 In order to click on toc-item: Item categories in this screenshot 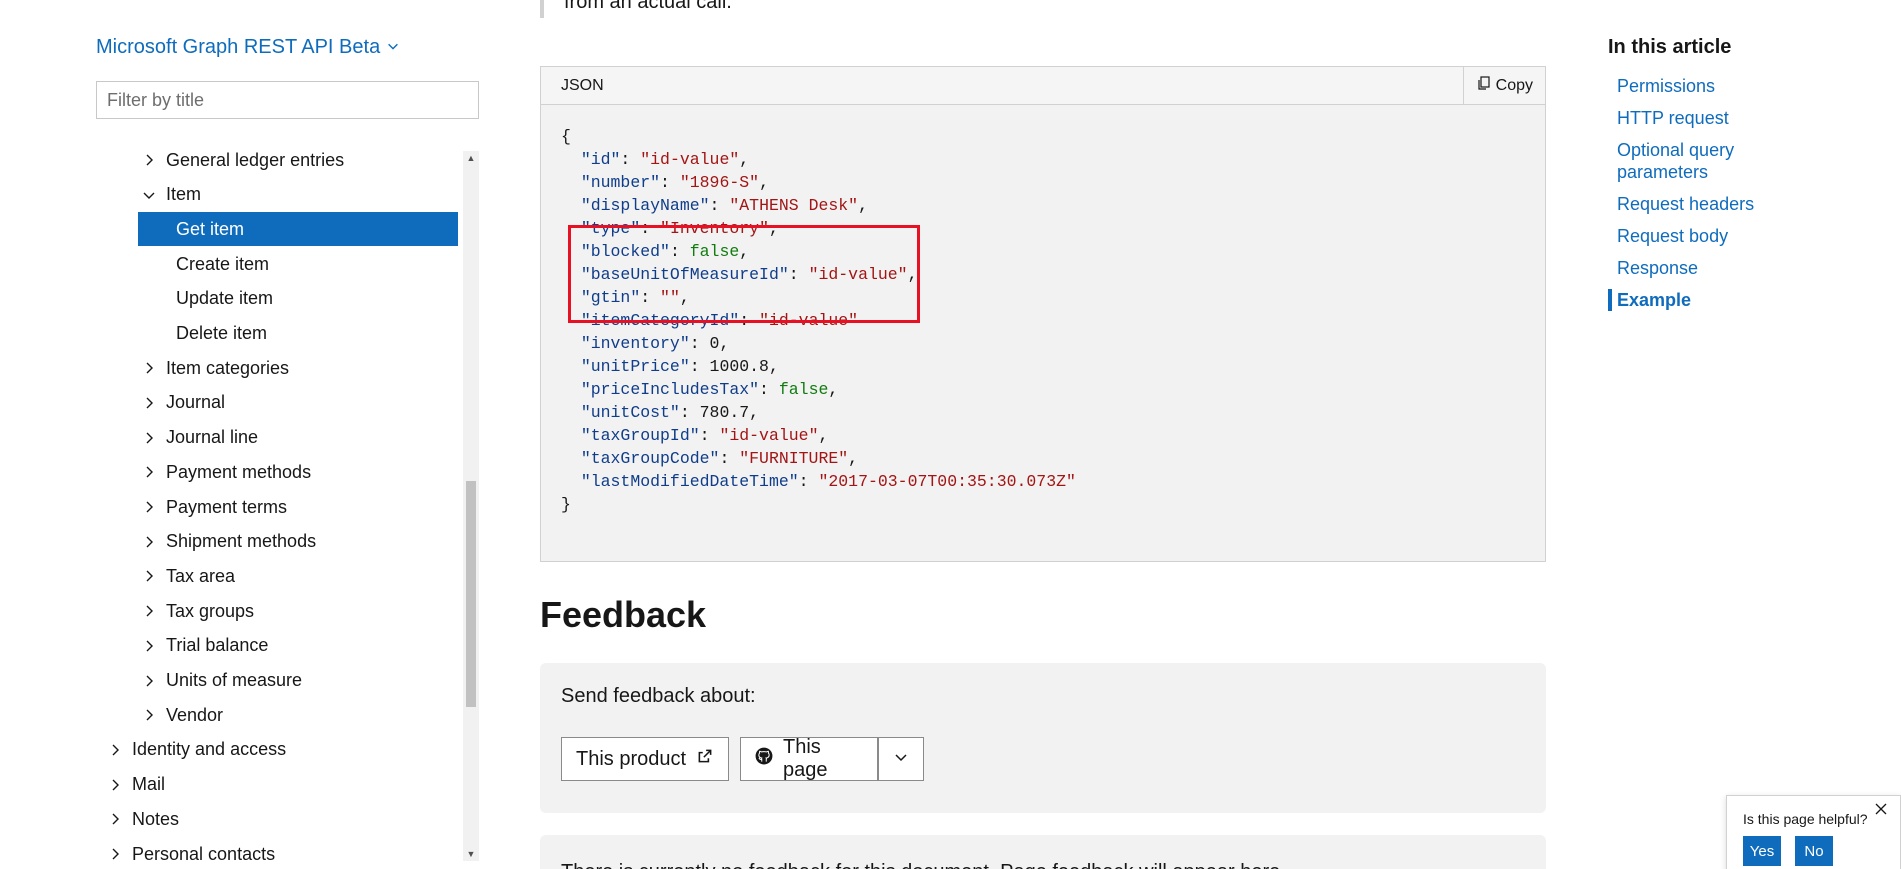, I will do `click(277, 368)`.